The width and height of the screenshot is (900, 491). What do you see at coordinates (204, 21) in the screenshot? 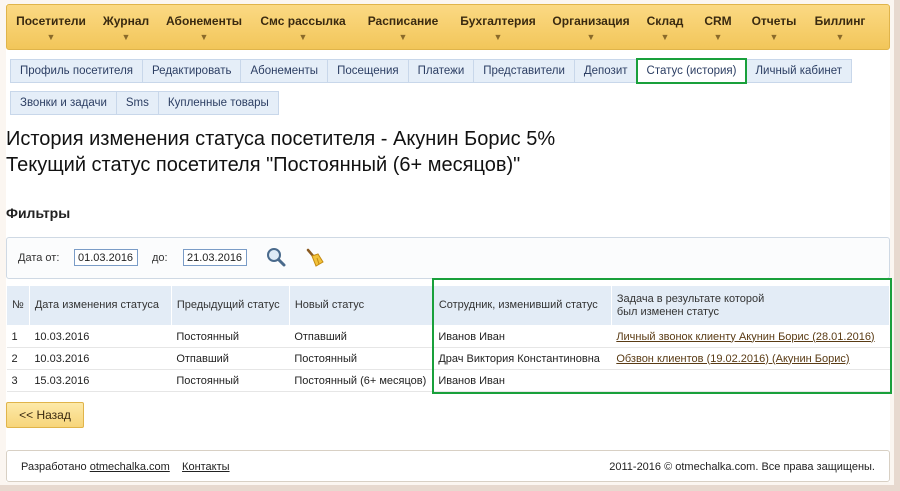
I see `menu-item-label: Абонементы` at bounding box center [204, 21].